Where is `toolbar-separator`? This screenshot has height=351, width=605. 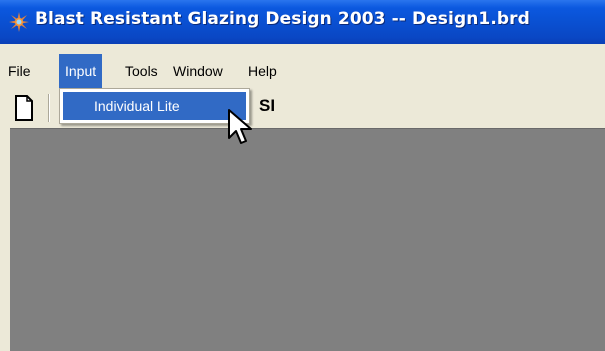
toolbar-separator is located at coordinates (49, 108).